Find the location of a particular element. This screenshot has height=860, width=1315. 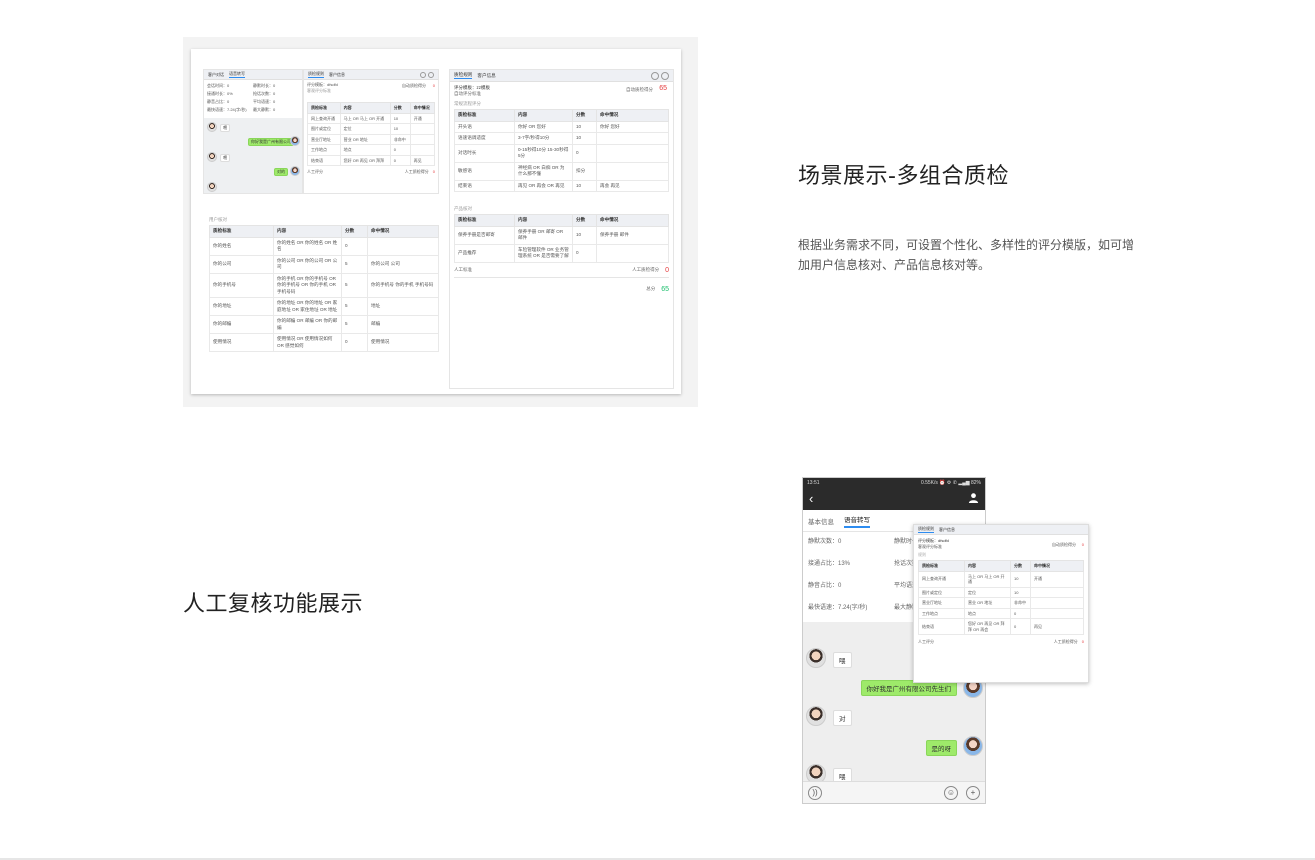

table-row: 敏感语 神经病 OR 白痴 OR 为什么那不懂 扣分 is located at coordinates (561, 171).